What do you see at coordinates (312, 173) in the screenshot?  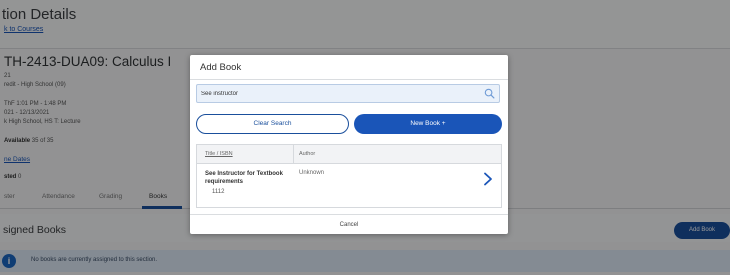 I see `book-author: Unknown` at bounding box center [312, 173].